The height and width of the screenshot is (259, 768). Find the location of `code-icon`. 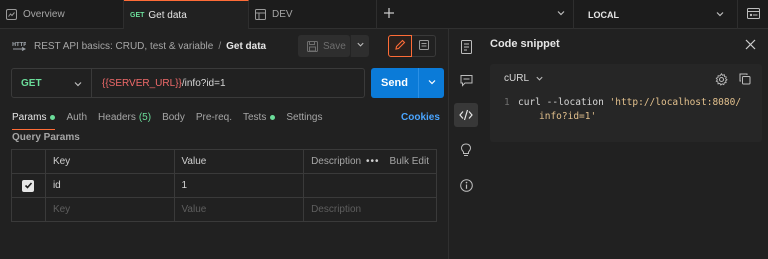

code-icon is located at coordinates (466, 115).